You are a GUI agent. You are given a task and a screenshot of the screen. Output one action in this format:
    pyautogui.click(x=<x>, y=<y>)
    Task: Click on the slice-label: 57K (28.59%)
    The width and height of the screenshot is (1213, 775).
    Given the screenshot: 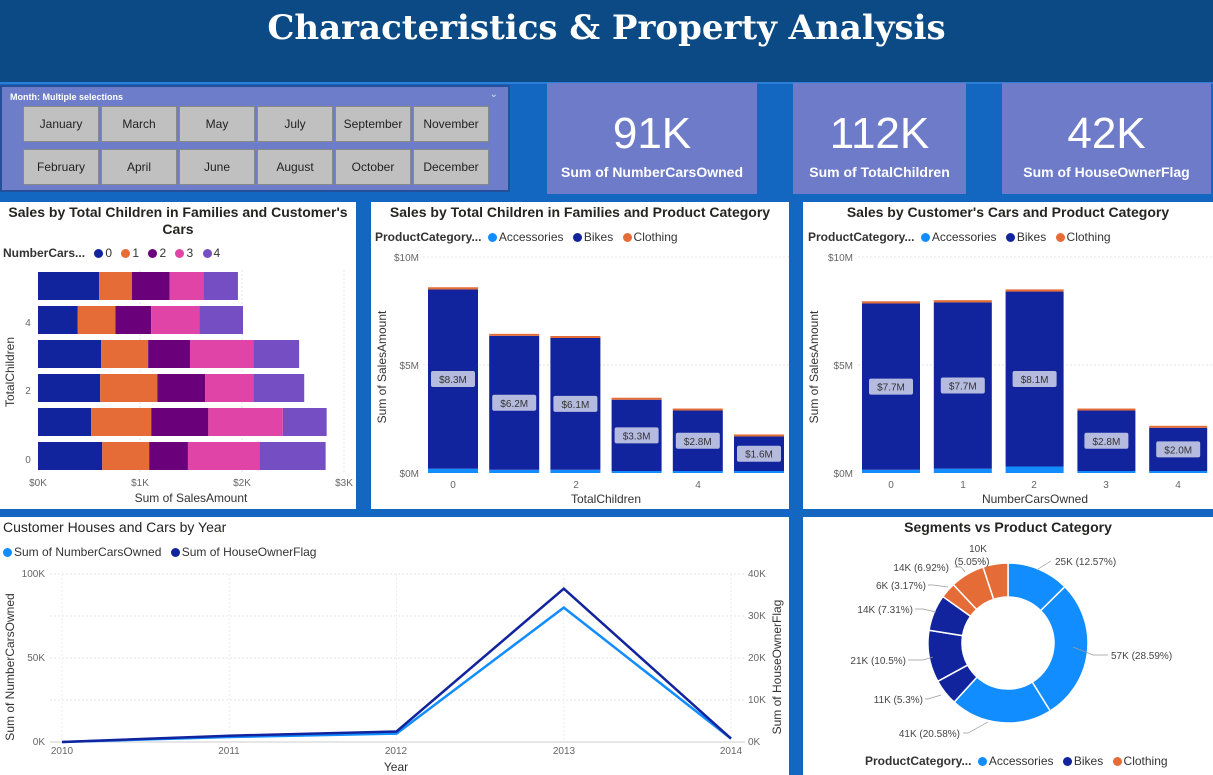 What is the action you would take?
    pyautogui.click(x=1141, y=656)
    